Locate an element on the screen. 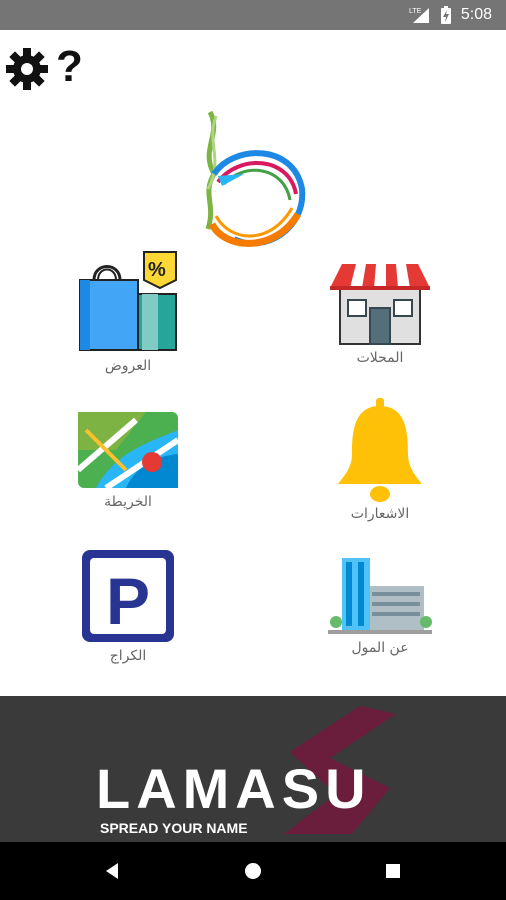 This screenshot has width=506, height=900. tile-about: عن المول is located at coordinates (380, 606).